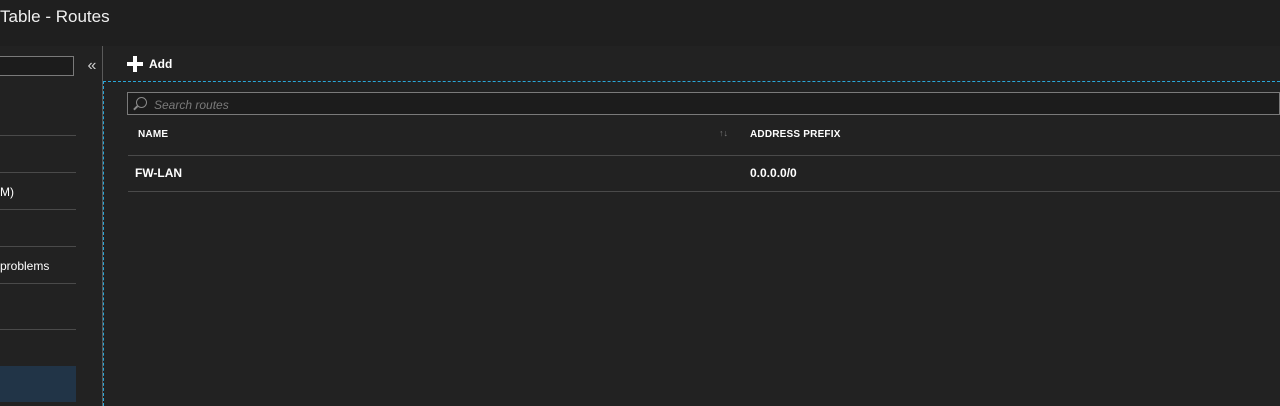  I want to click on title-bar: Table - Routes, so click(640, 23).